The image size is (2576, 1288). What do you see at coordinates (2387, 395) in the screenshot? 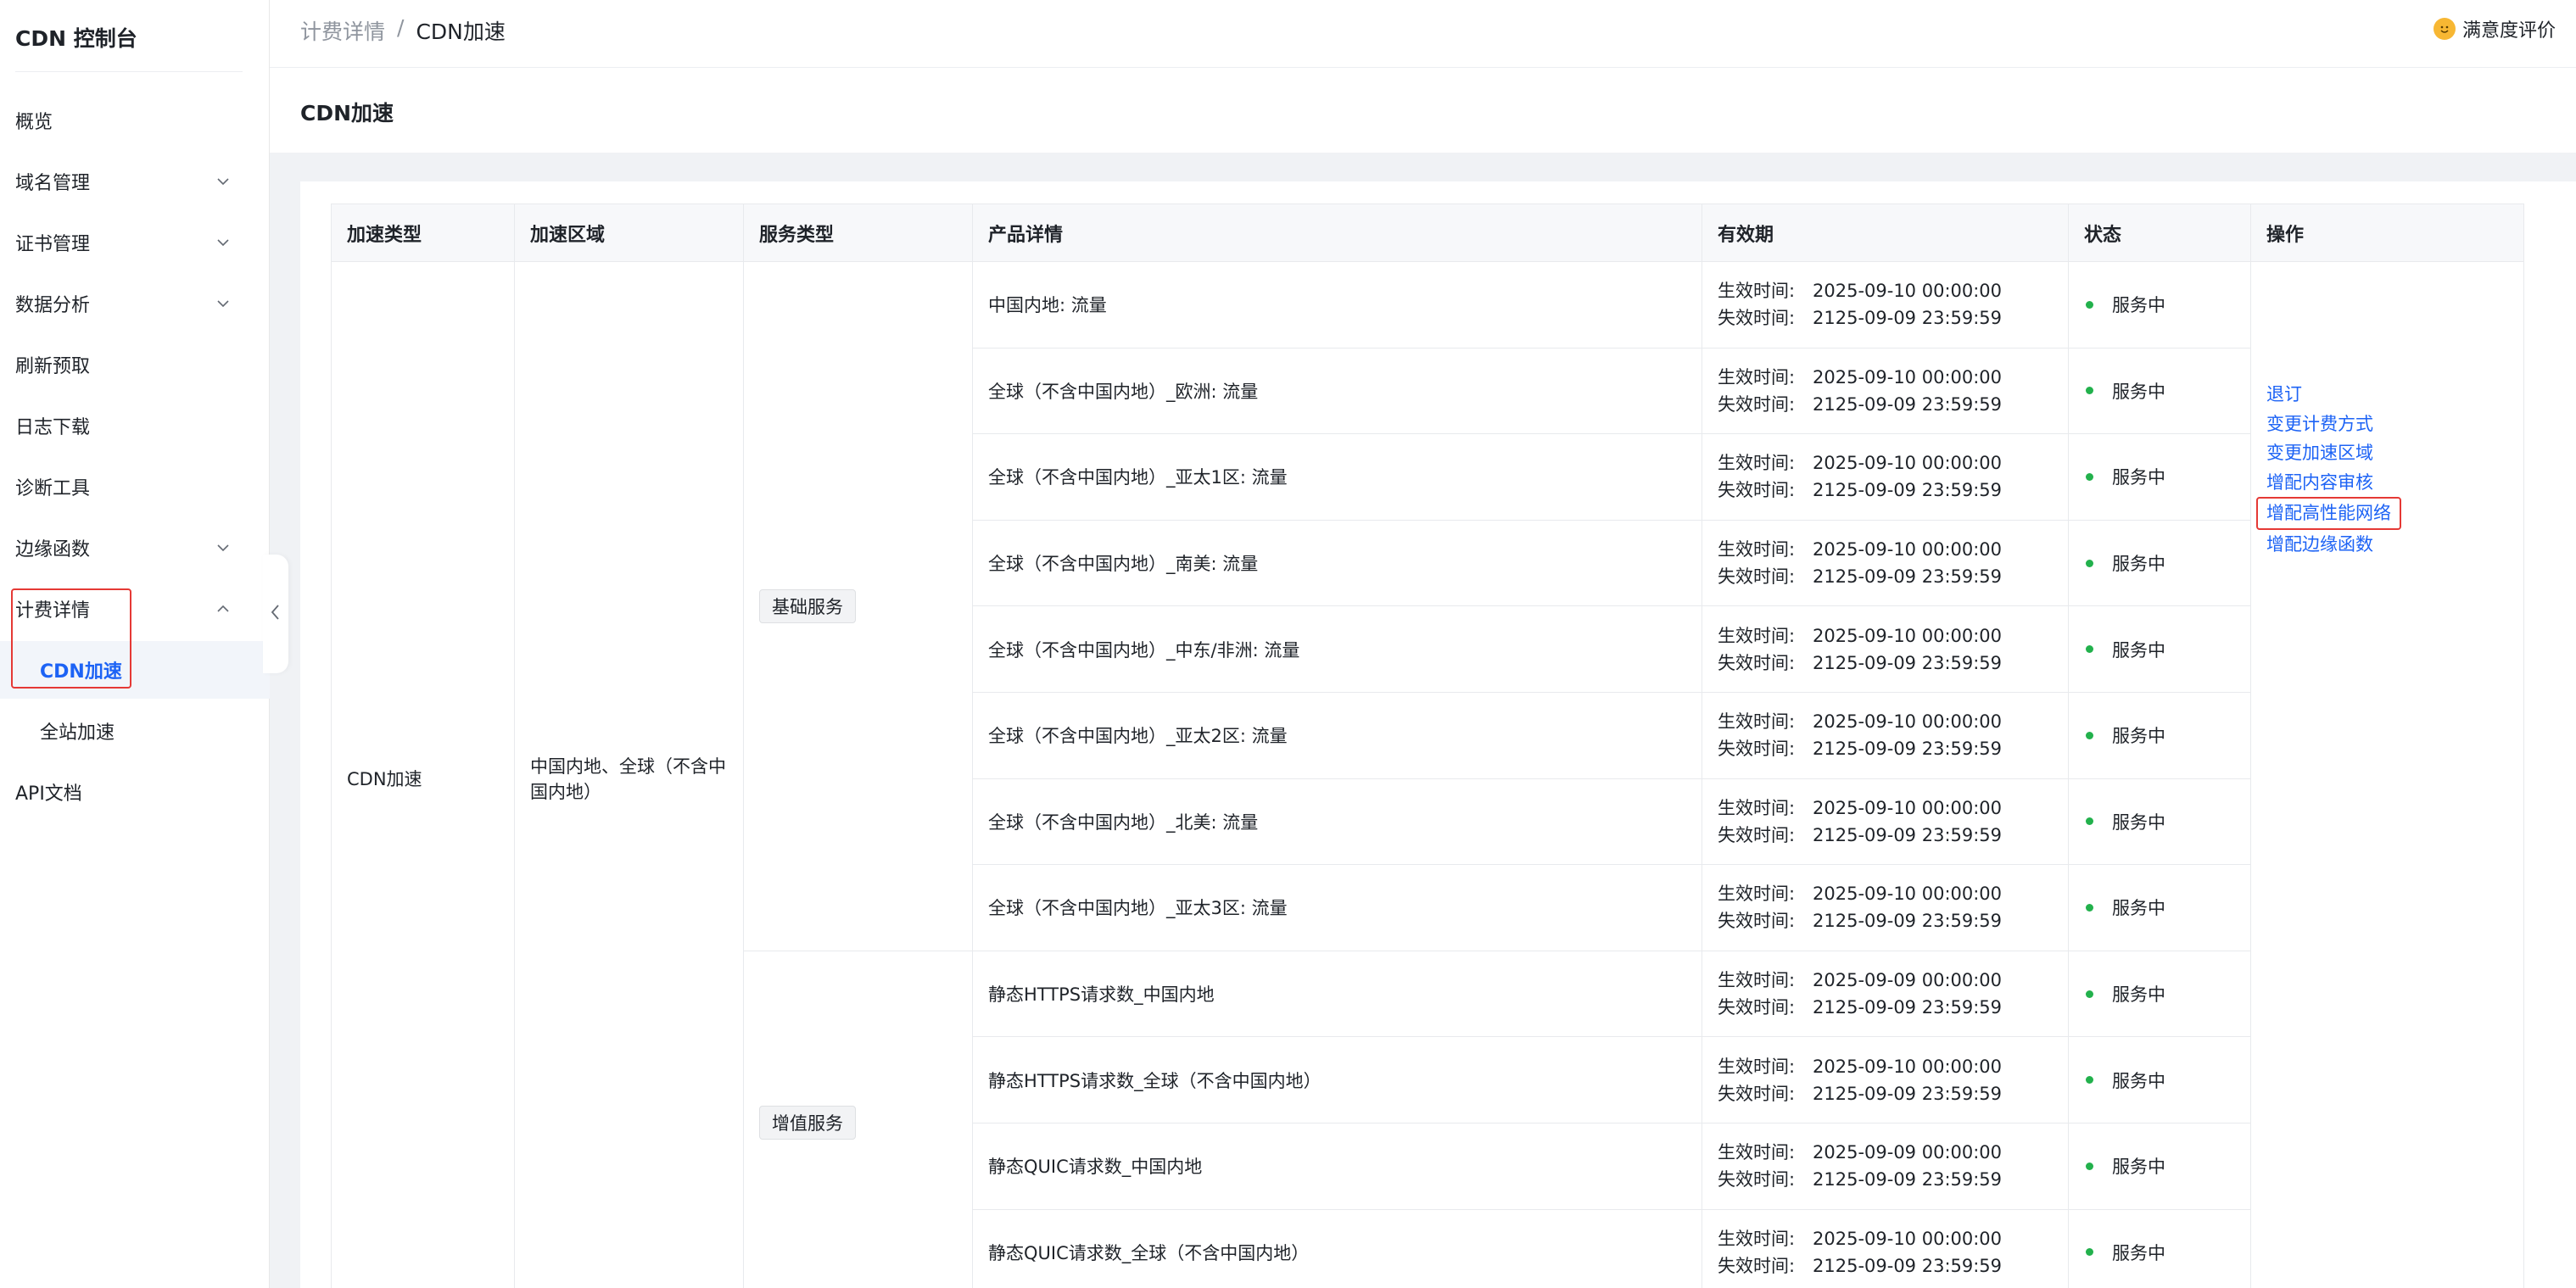
I see `unsubscribe-link: 退订` at bounding box center [2387, 395].